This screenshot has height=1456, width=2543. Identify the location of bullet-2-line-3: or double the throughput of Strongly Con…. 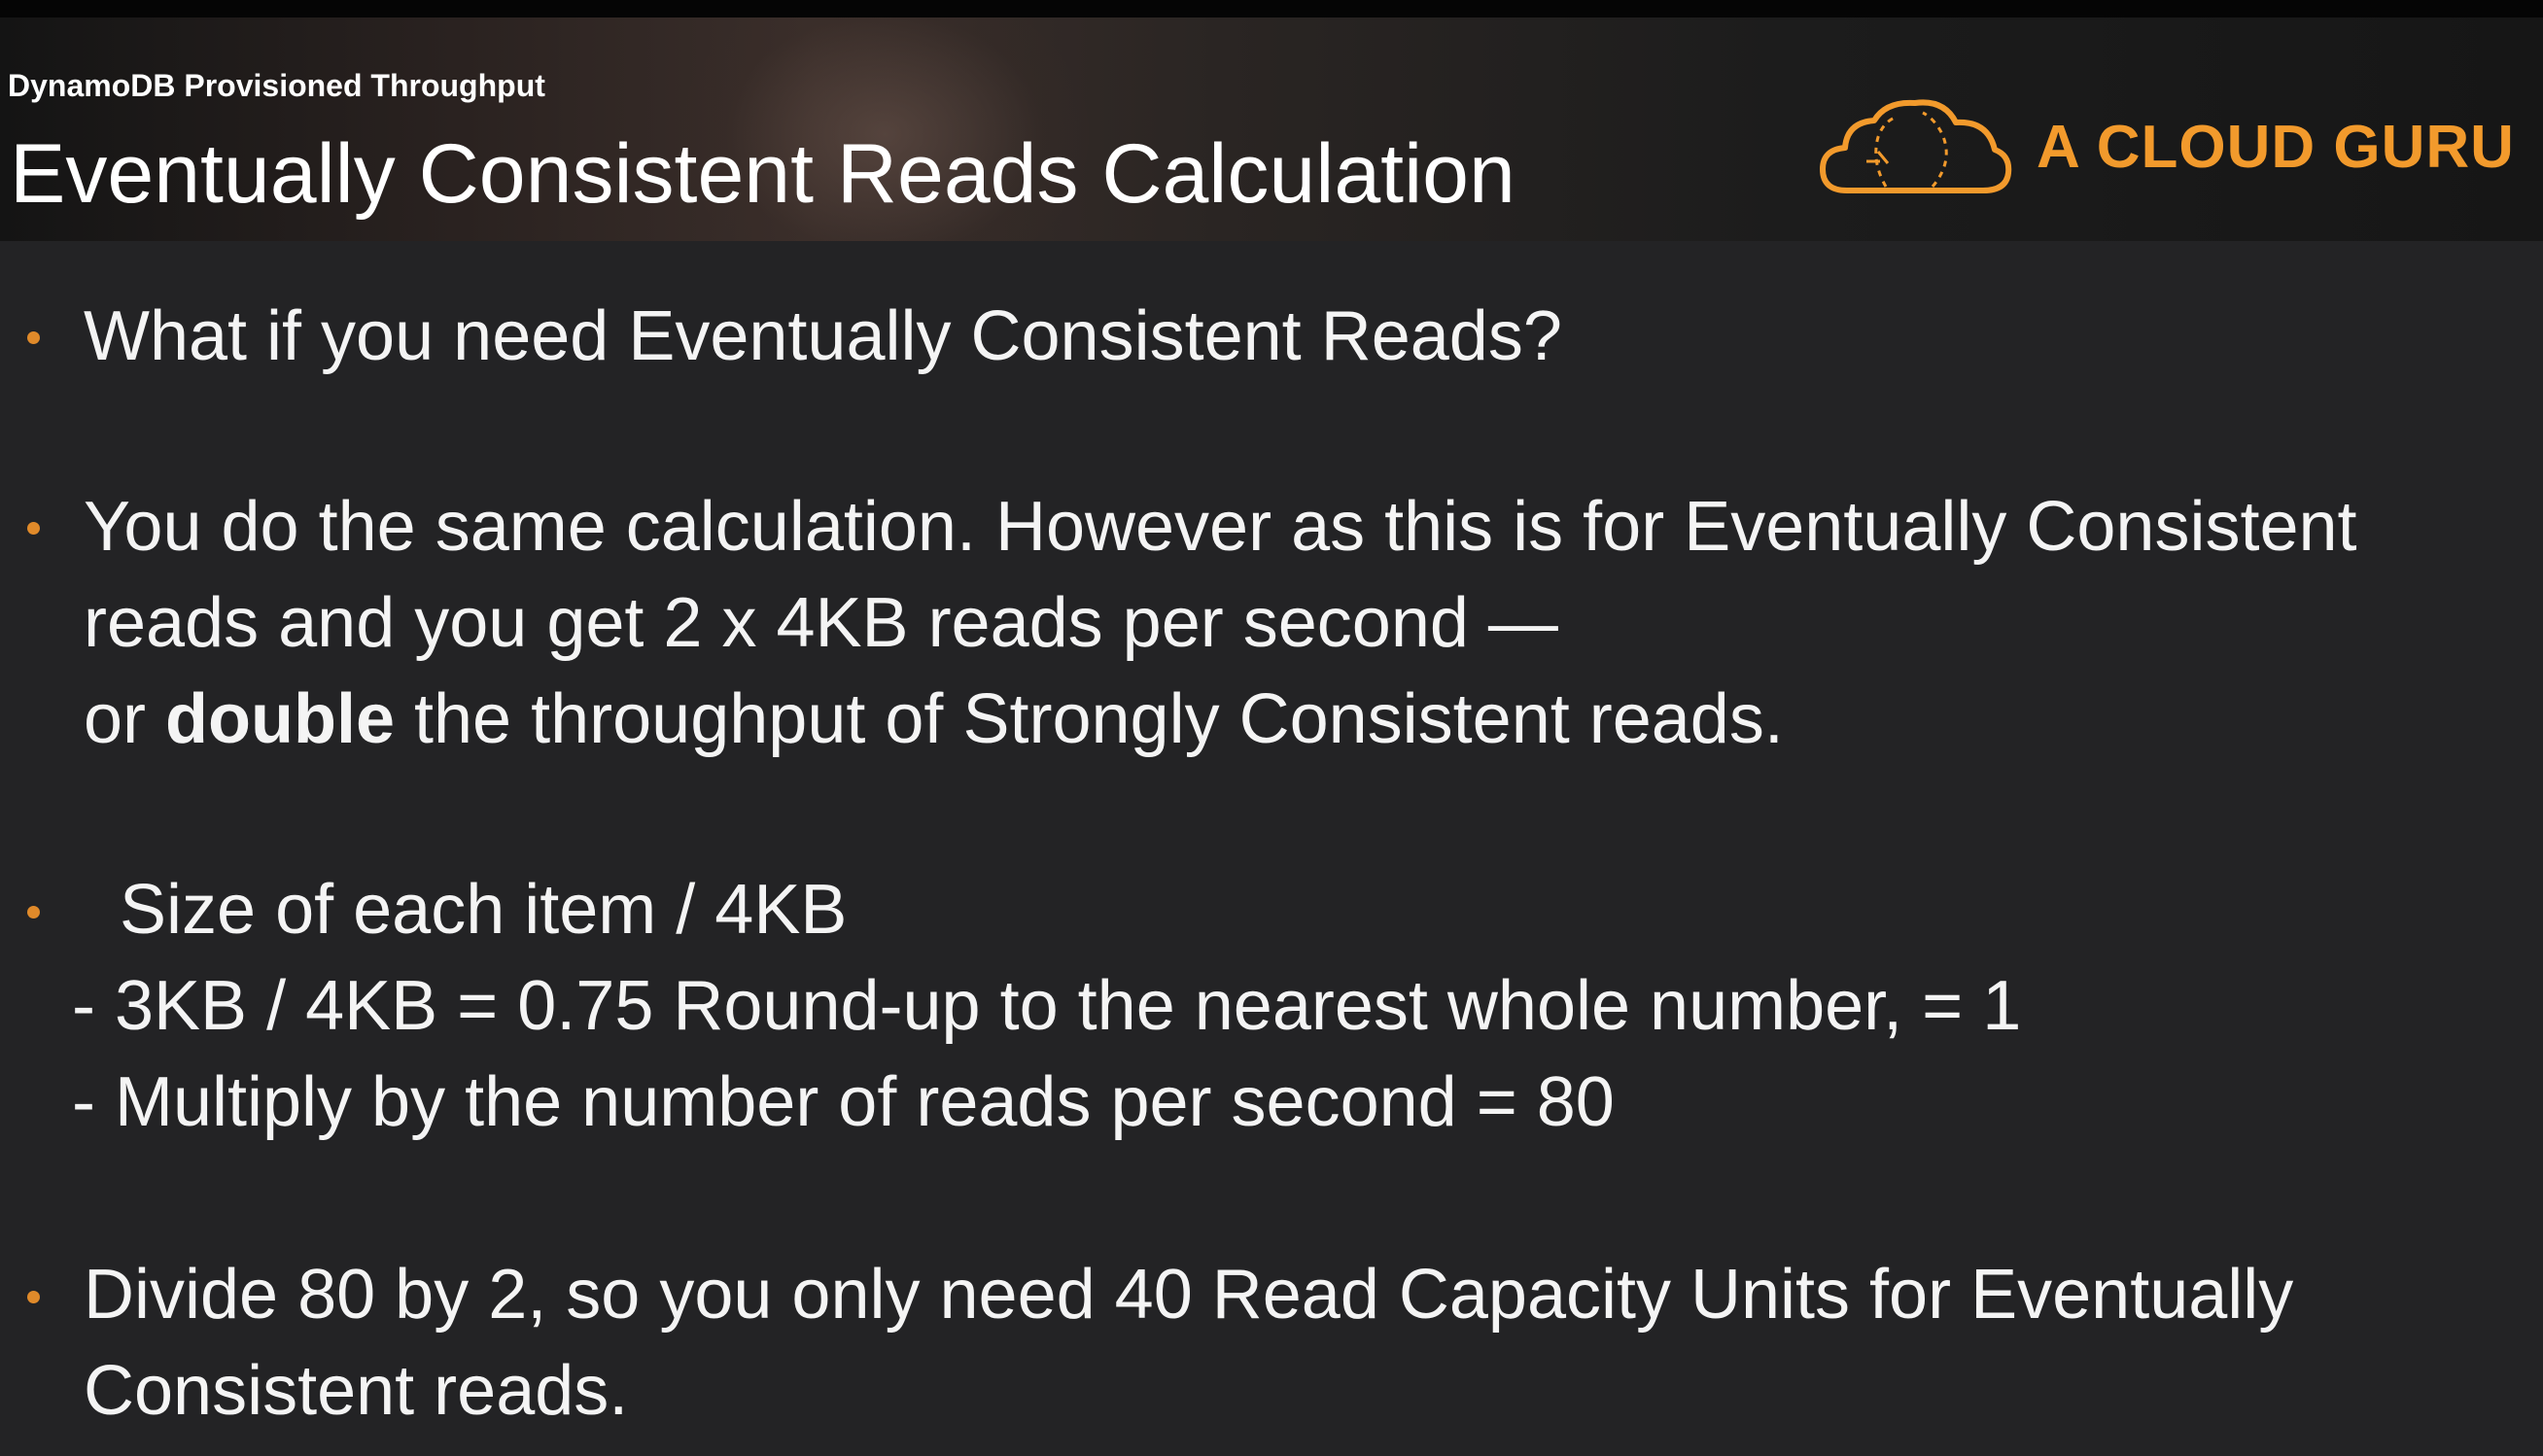
(934, 719).